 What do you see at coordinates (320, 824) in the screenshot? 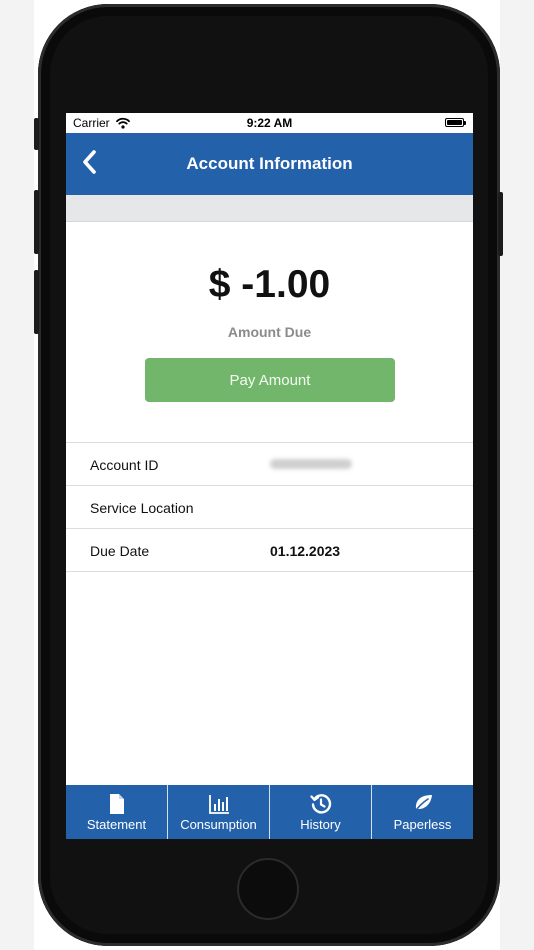
I see `tab-history-label: History` at bounding box center [320, 824].